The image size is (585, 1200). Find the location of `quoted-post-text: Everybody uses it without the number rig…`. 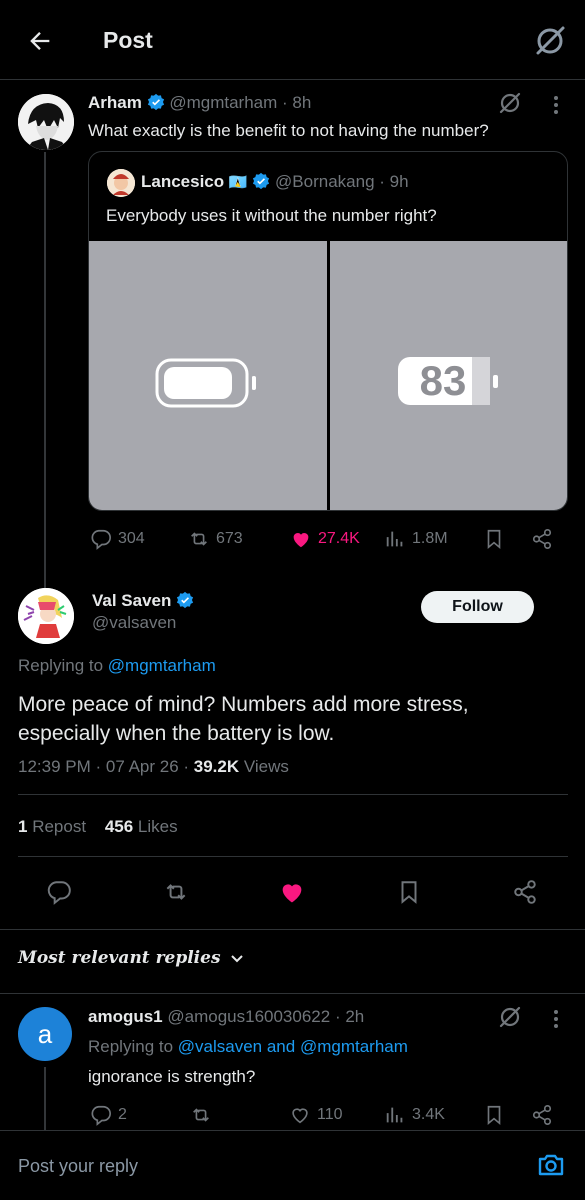

quoted-post-text: Everybody uses it without the number rig… is located at coordinates (271, 215).